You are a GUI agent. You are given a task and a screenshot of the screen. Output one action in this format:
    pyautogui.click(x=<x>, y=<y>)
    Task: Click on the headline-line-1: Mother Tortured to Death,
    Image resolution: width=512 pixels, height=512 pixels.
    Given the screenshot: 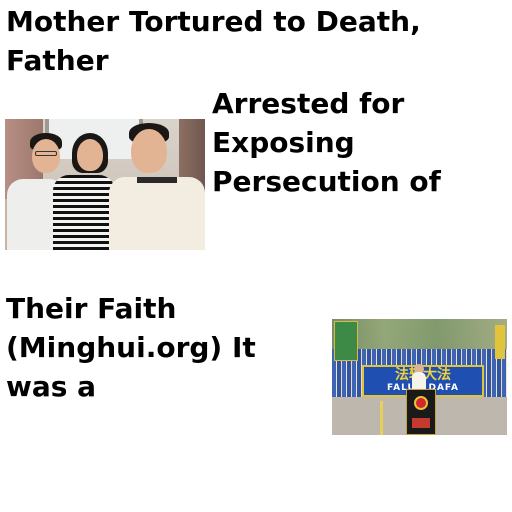 What is the action you would take?
    pyautogui.click(x=213, y=21)
    